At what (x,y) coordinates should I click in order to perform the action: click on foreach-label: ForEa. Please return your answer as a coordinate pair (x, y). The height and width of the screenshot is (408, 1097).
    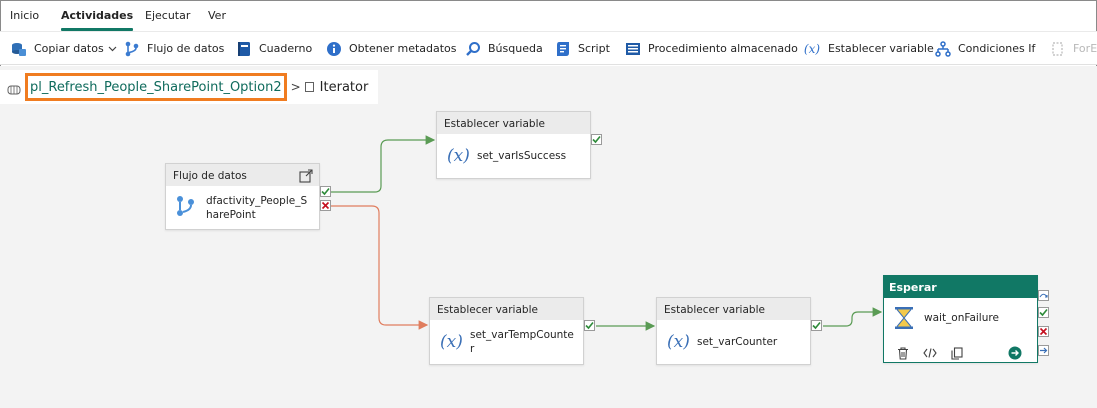
    Looking at the image, I should click on (1085, 48).